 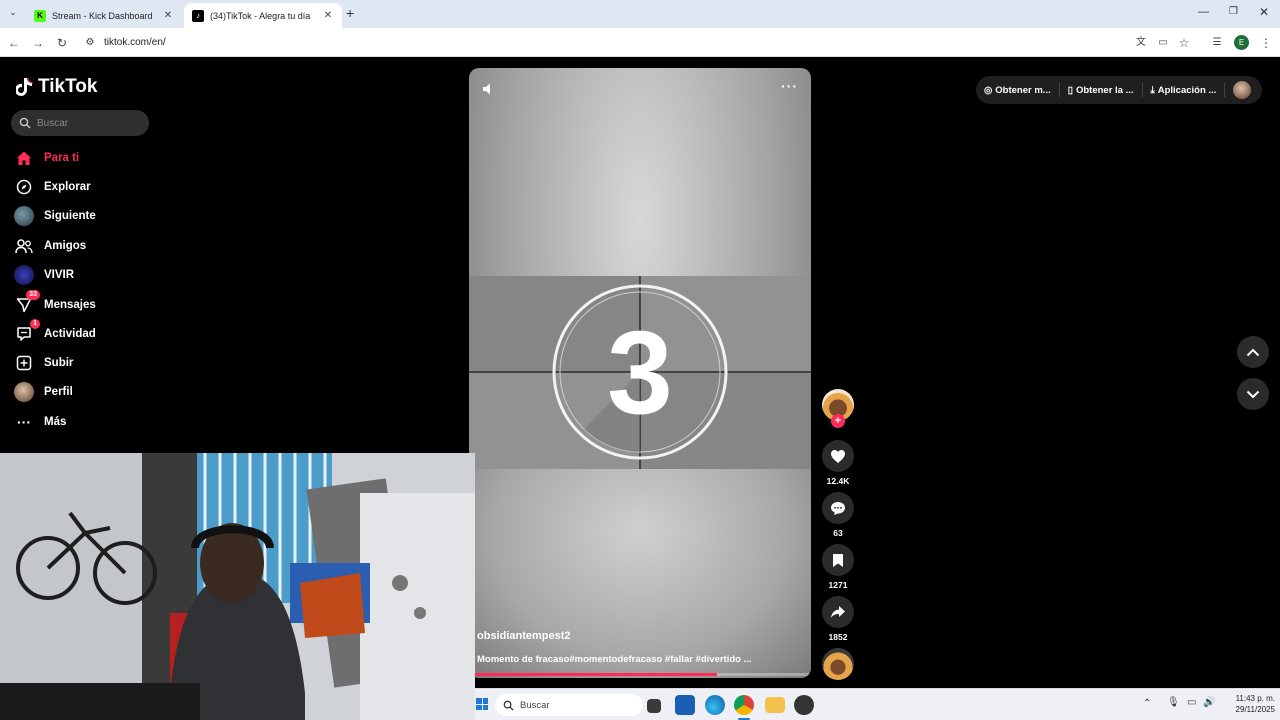 What do you see at coordinates (715, 705) in the screenshot?
I see `edge-icon` at bounding box center [715, 705].